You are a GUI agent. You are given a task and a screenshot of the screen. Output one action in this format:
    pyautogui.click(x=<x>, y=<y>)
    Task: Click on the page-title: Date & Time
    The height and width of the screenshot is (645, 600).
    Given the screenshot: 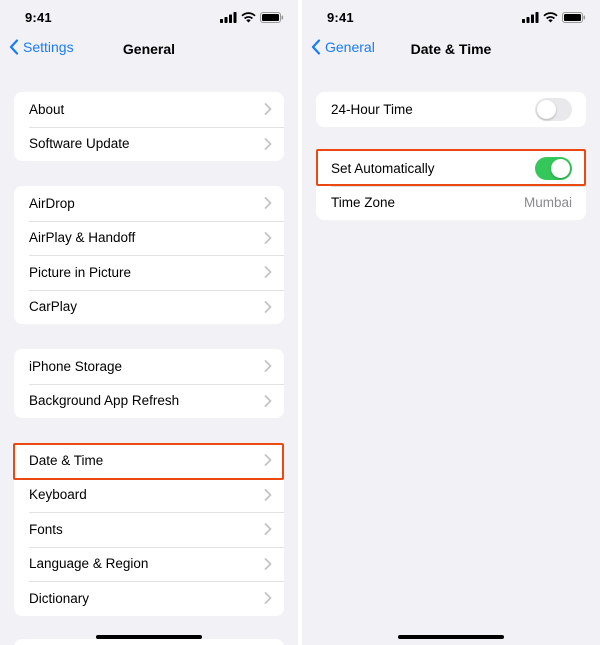 What is the action you would take?
    pyautogui.click(x=451, y=49)
    